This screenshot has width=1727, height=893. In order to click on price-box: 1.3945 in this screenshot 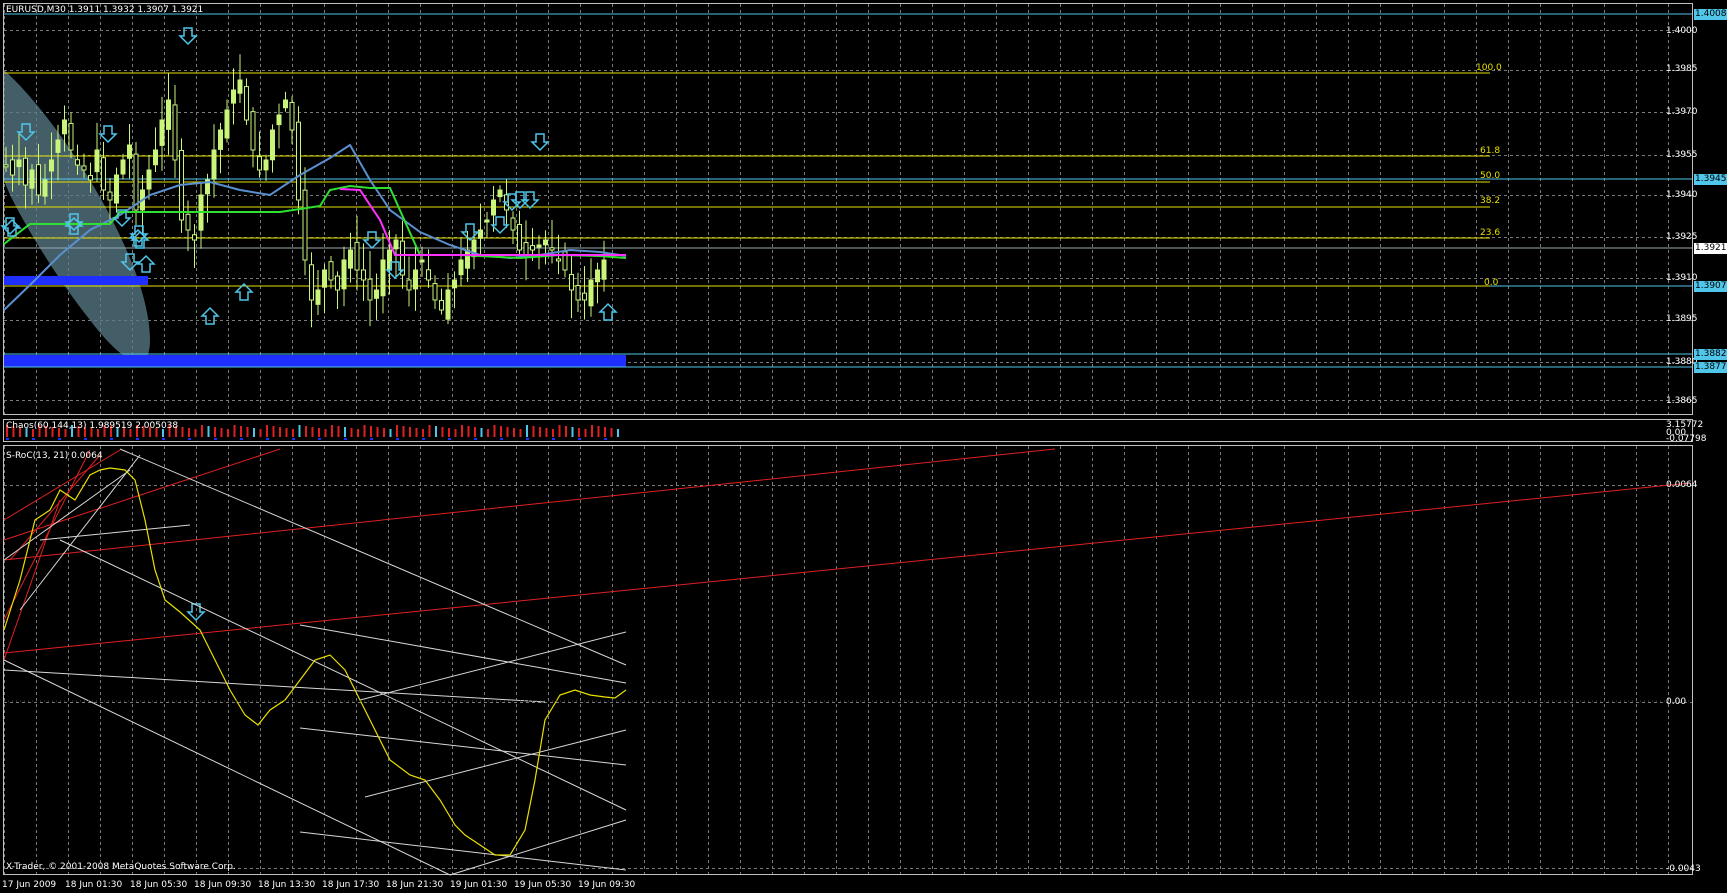, I will do `click(1710, 179)`.